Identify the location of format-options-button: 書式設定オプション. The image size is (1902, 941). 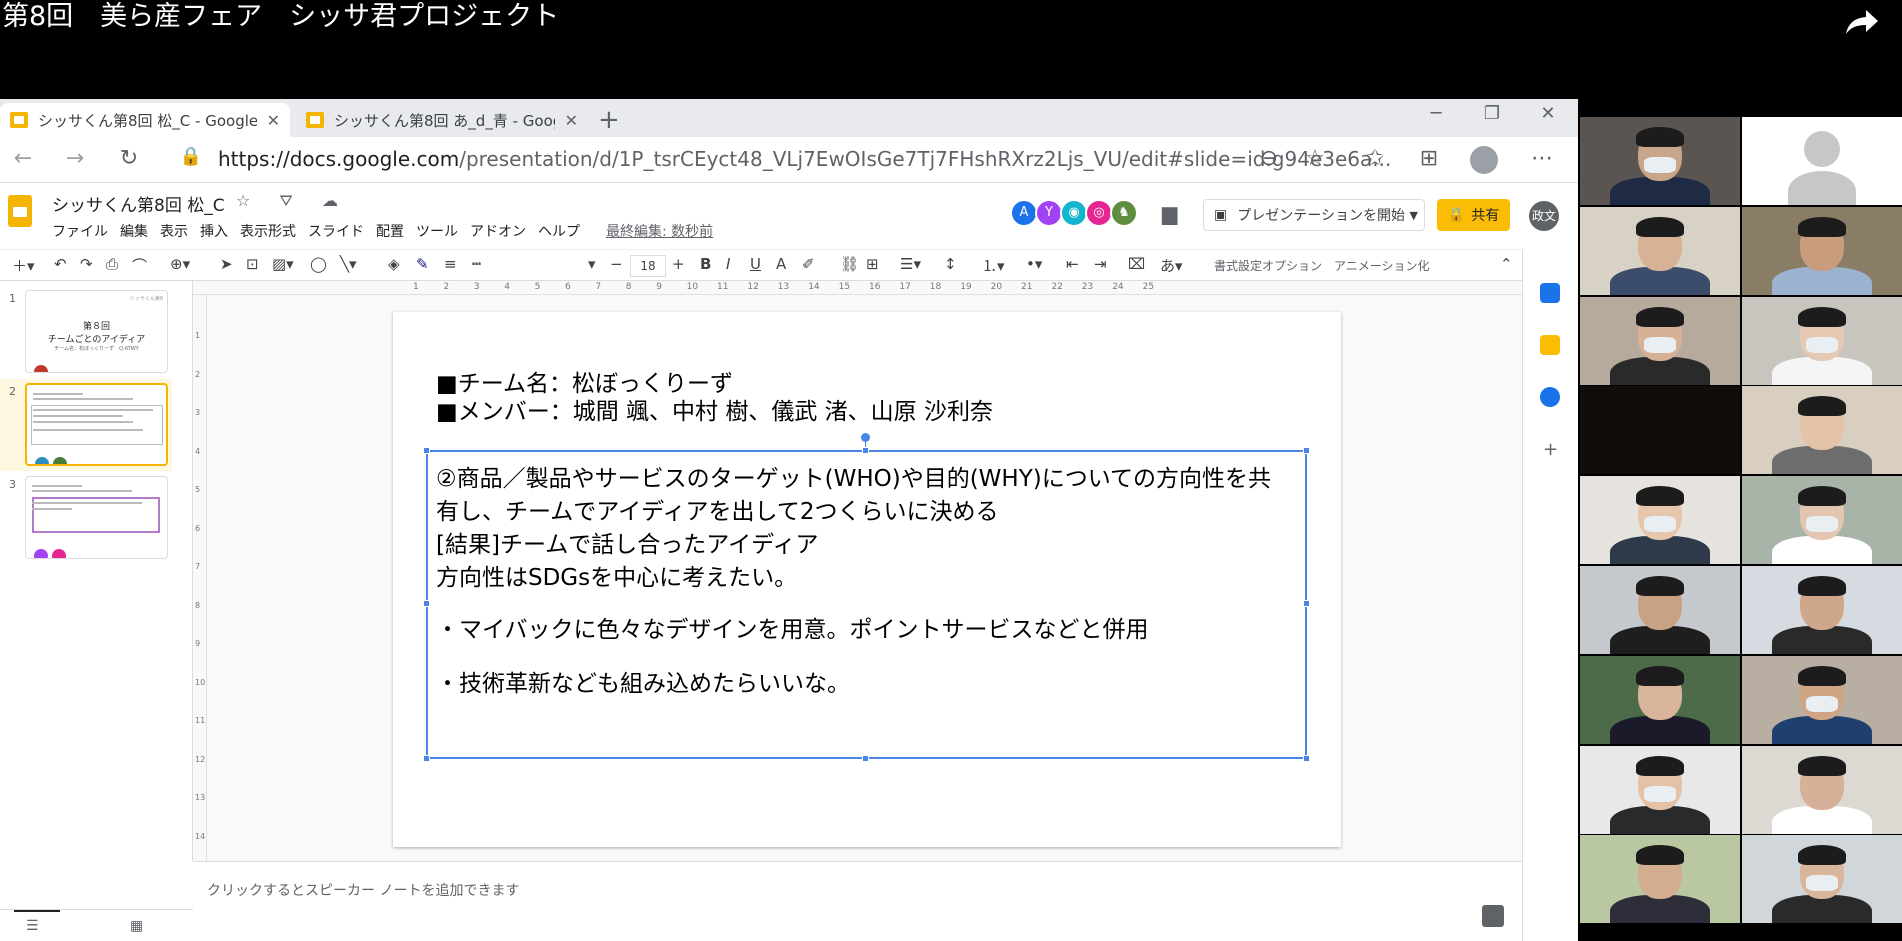
(1268, 265).